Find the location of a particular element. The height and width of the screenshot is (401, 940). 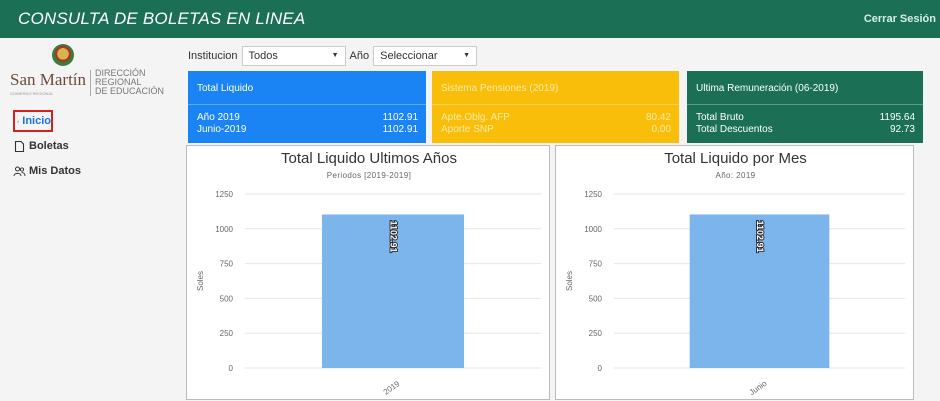

card-title: Ultima Remuneración (06-2019) is located at coordinates (805, 88).